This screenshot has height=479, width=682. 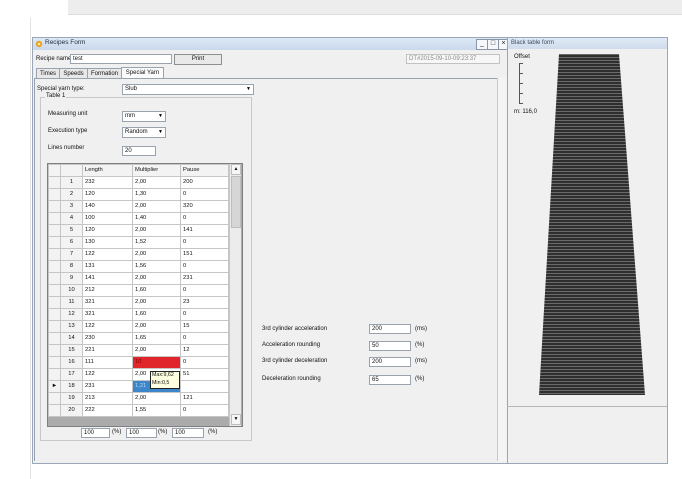 I want to click on table-row: 10 212 1,60 0, so click(x=138, y=290).